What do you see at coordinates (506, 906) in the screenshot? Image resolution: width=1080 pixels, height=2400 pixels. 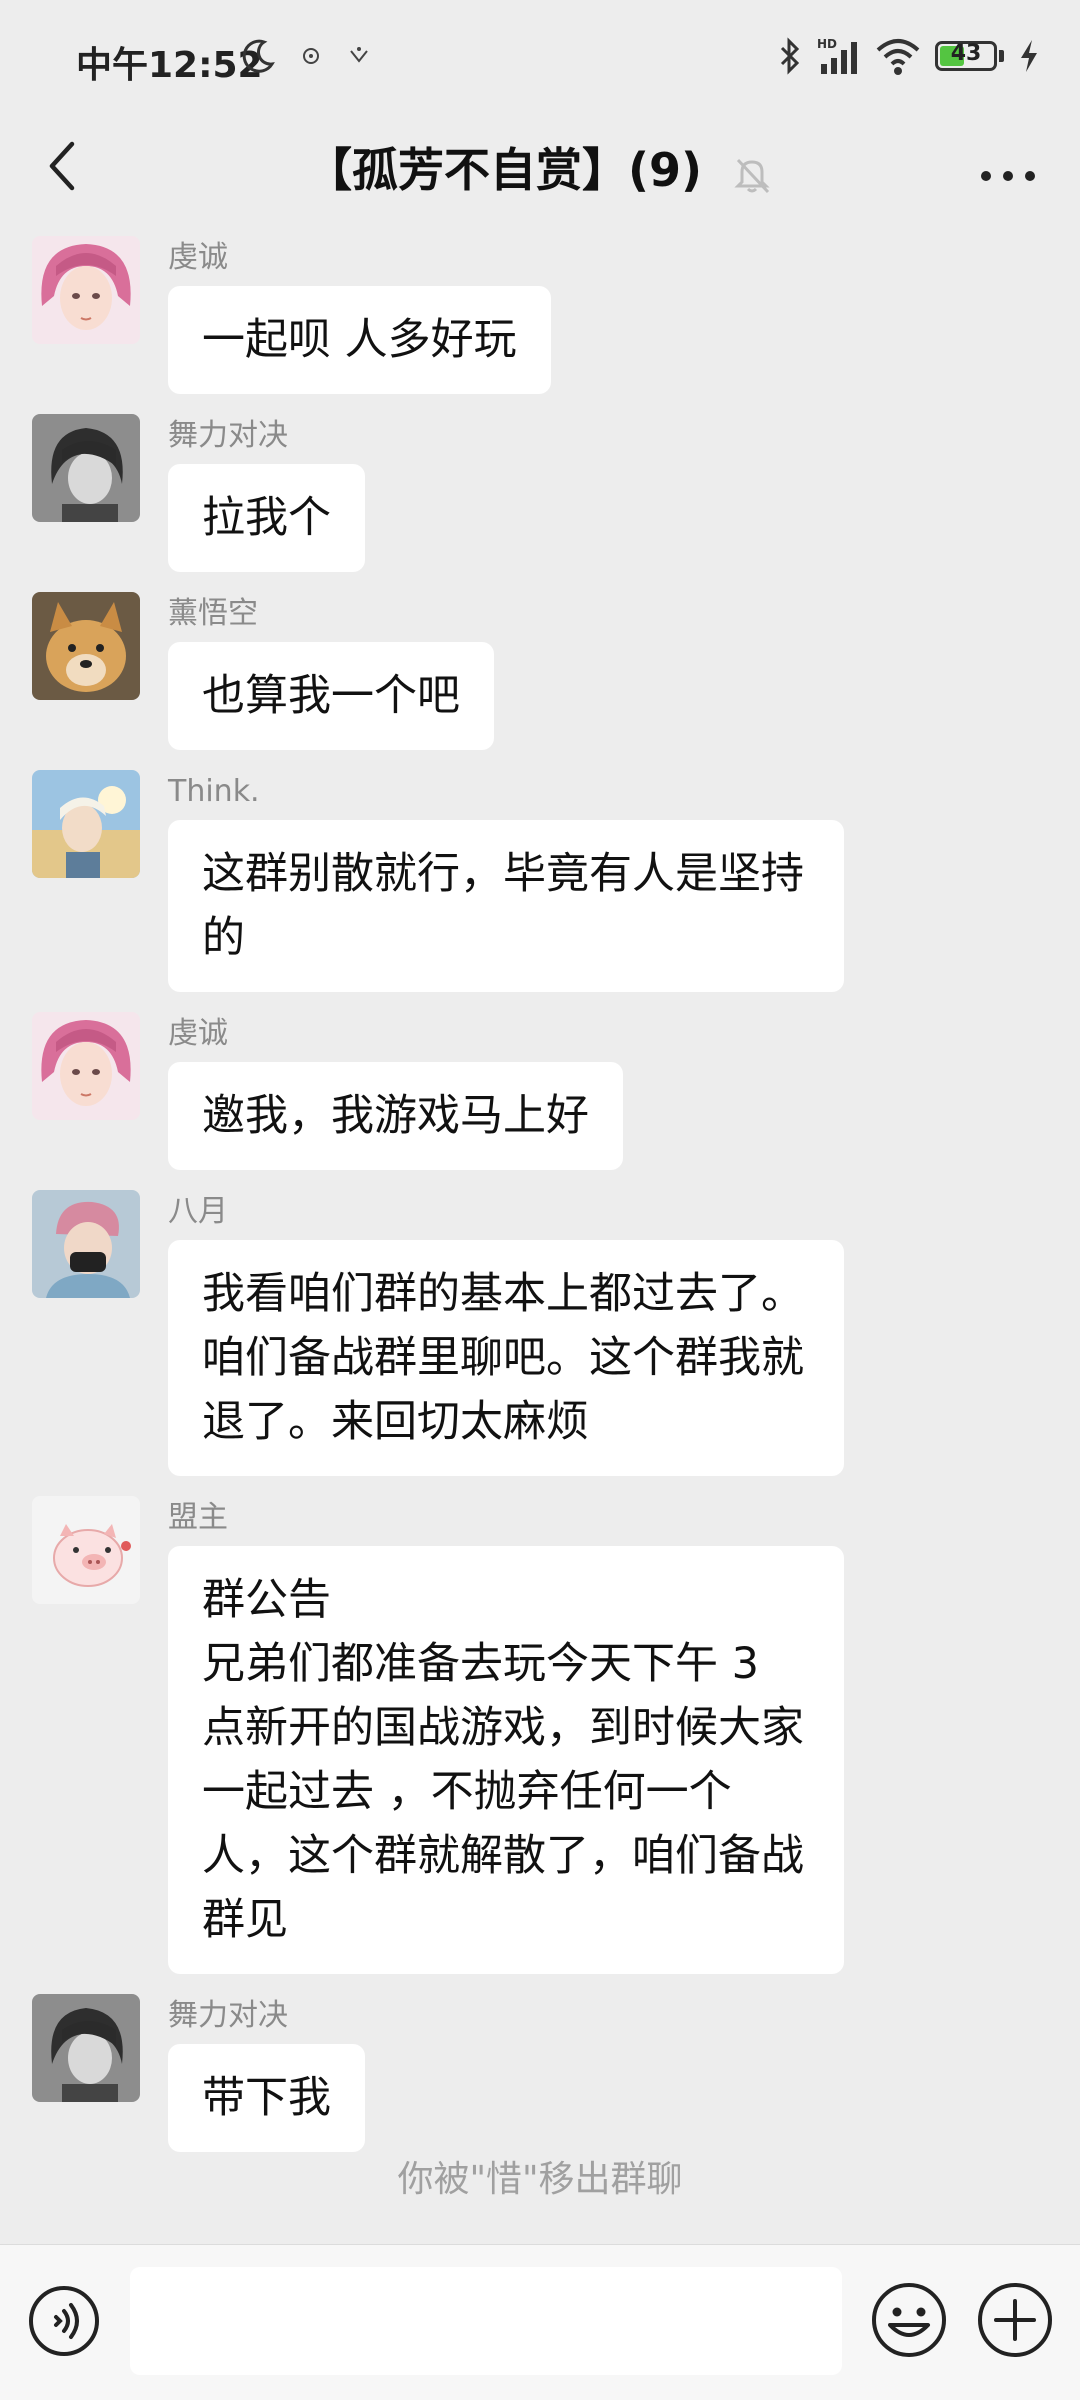 I see `message-bubble: 这群别散就行，毕竟有人是坚持的` at bounding box center [506, 906].